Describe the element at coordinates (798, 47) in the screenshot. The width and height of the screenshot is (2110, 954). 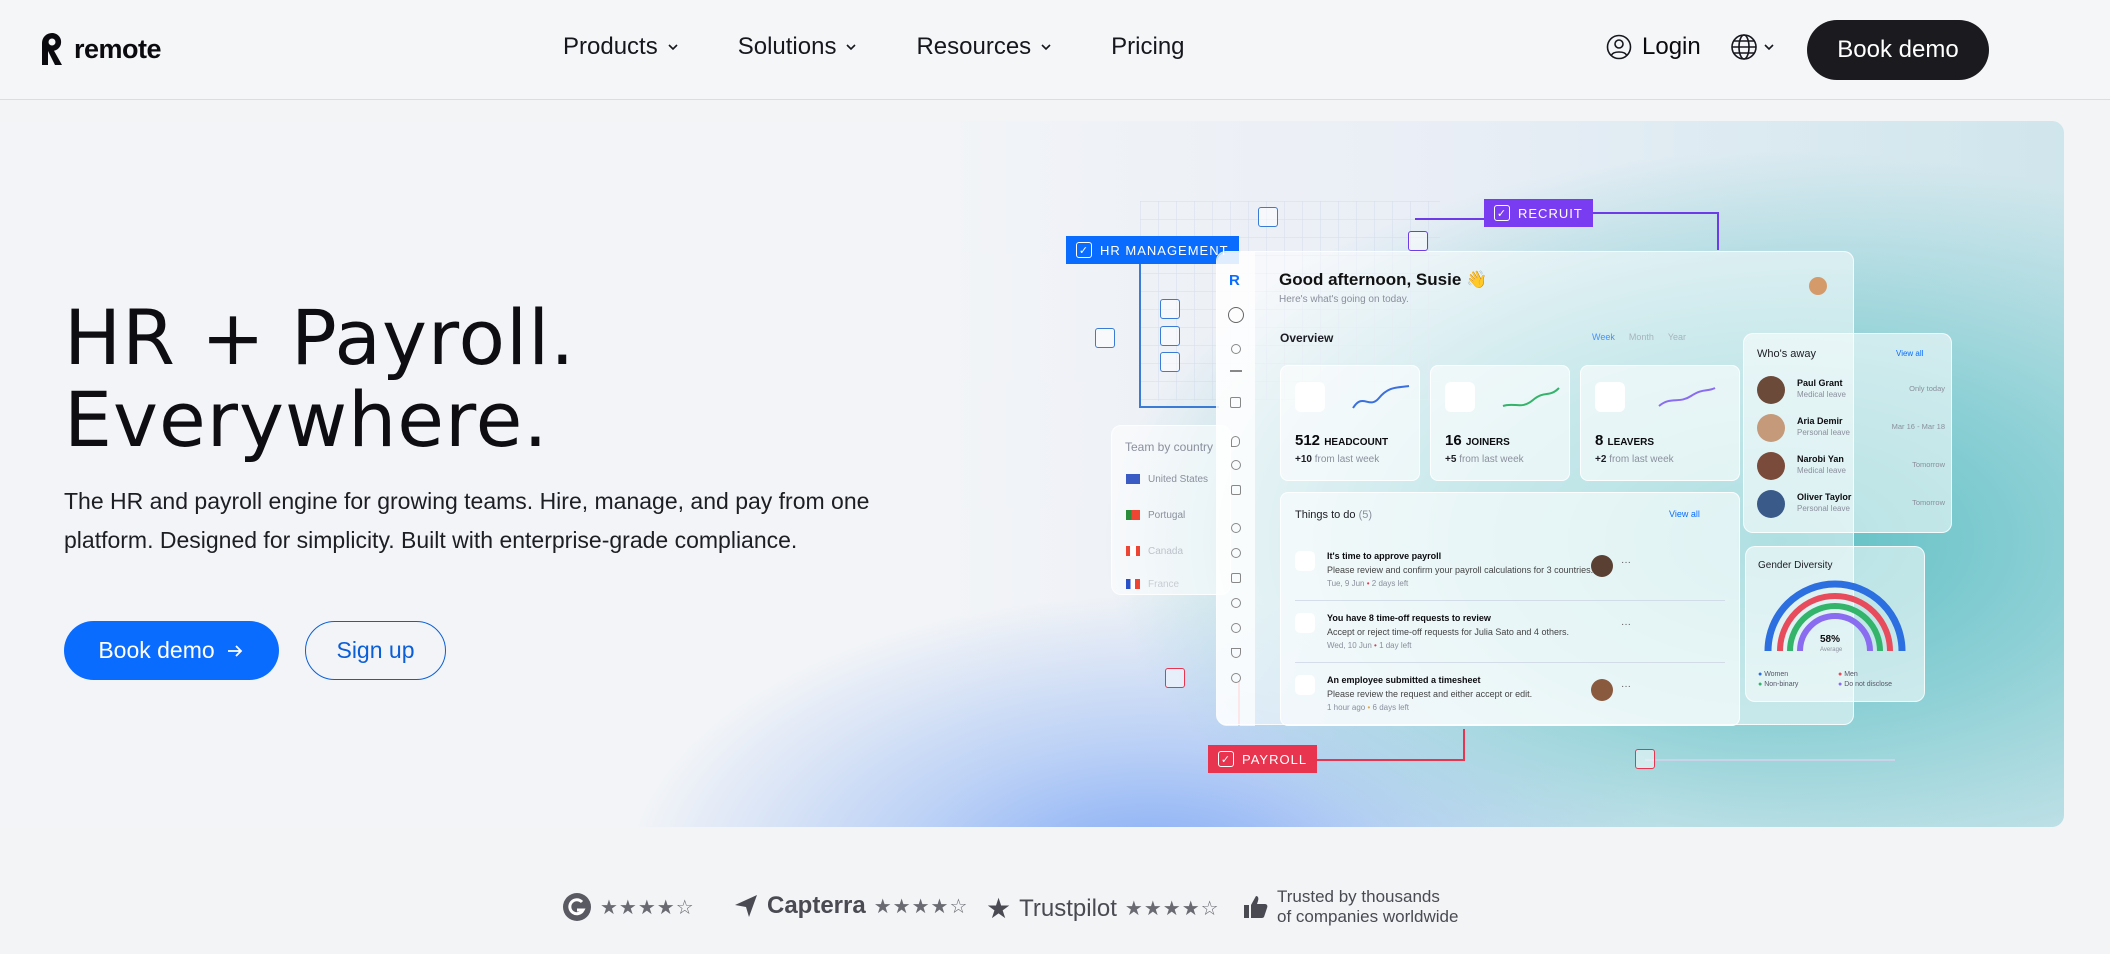
I see `nav-item-solutions: Solutions` at that location.